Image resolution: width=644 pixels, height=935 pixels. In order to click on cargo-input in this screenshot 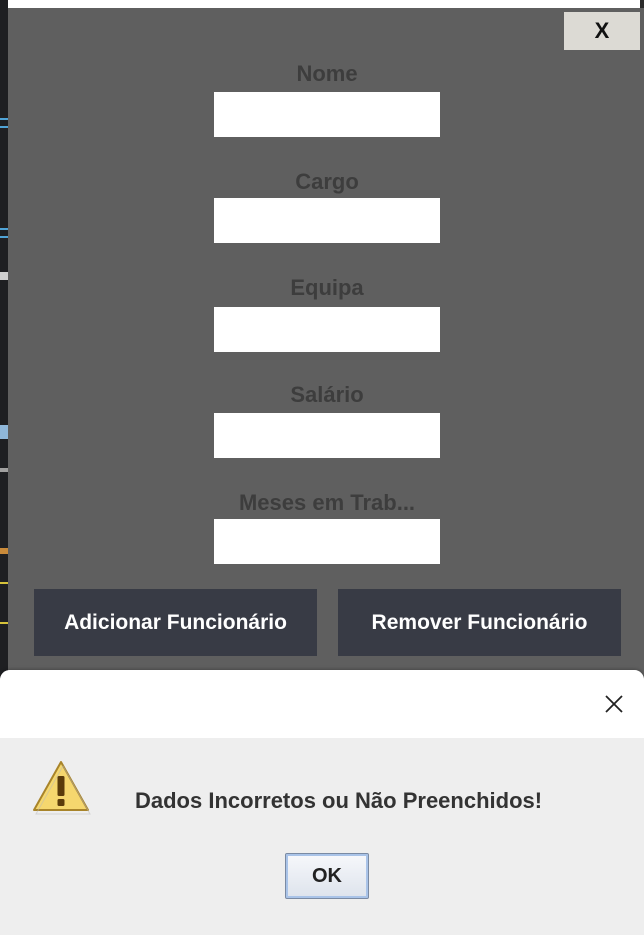, I will do `click(327, 220)`.